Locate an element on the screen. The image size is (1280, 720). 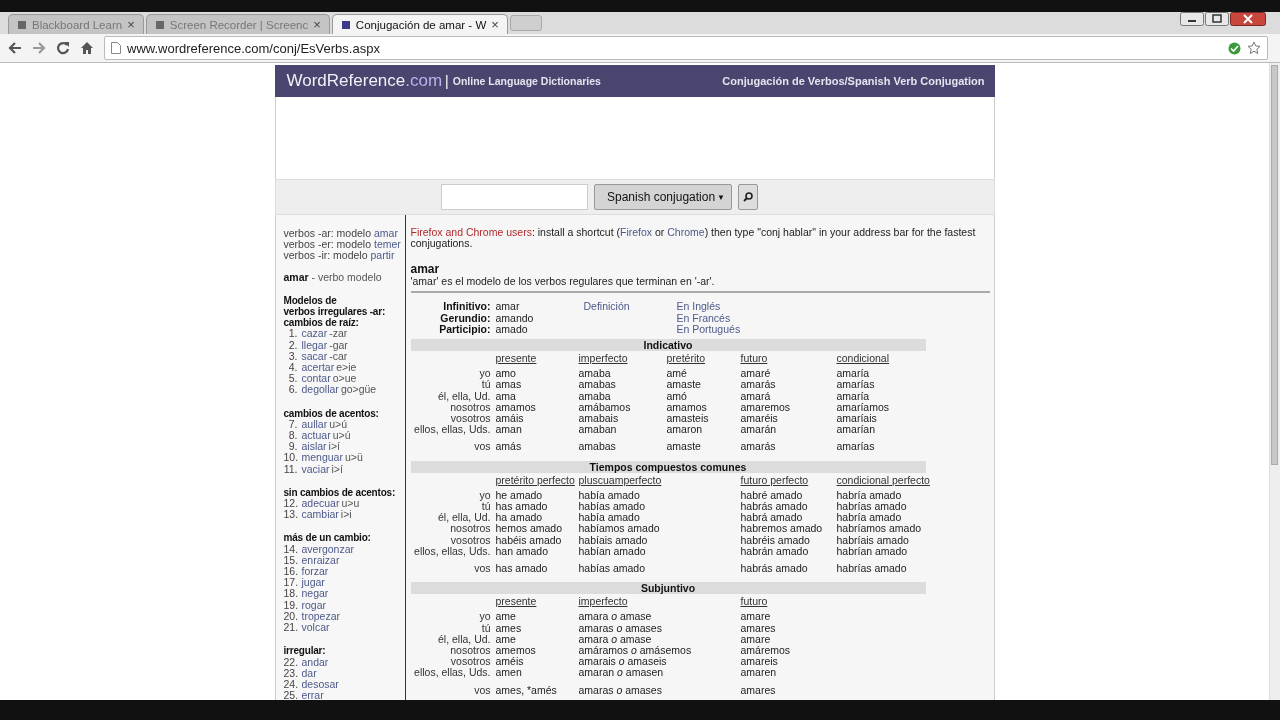
verb-form: habrás amado is located at coordinates (774, 506).